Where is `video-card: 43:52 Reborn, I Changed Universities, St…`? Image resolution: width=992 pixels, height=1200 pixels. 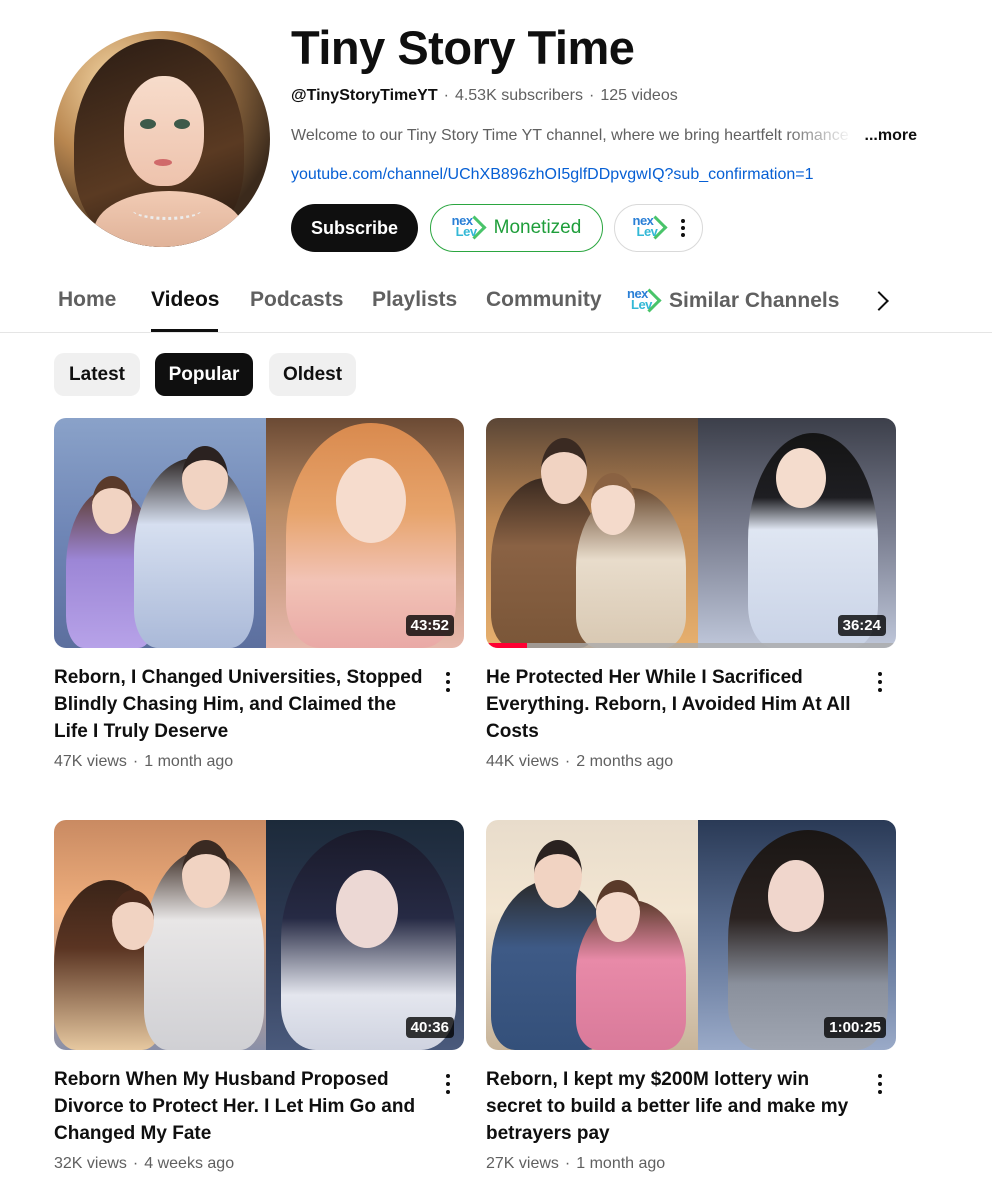 video-card: 43:52 Reborn, I Changed Universities, St… is located at coordinates (259, 594).